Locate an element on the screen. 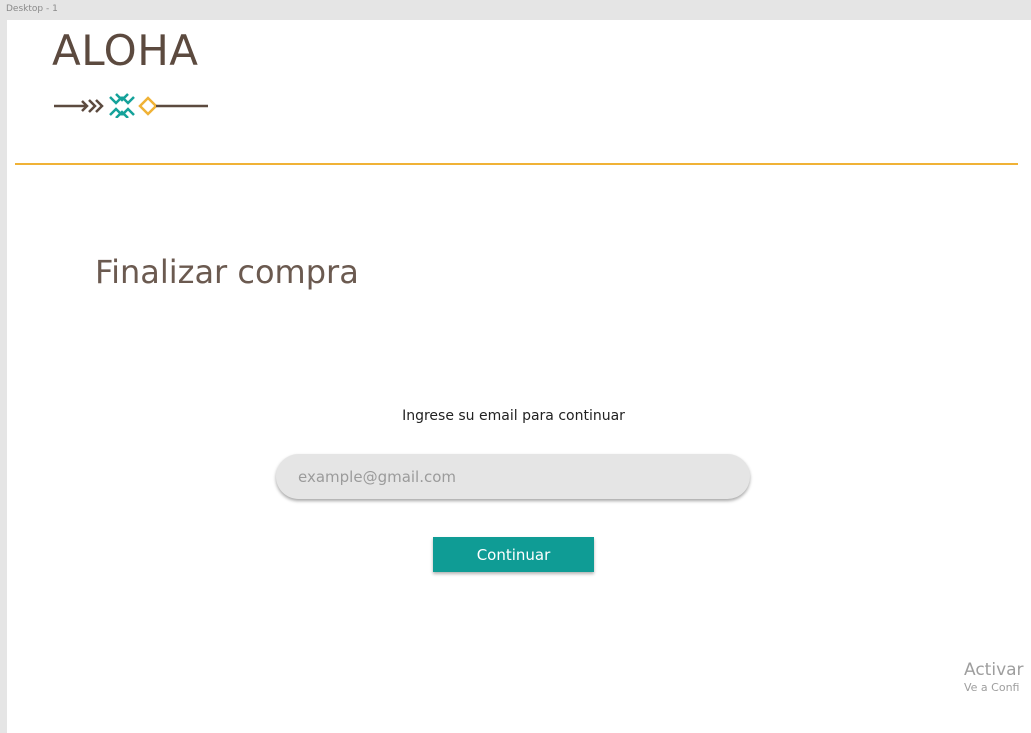 Image resolution: width=1031 pixels, height=733 pixels. email-prompt: Ingrese su email para continuar is located at coordinates (513, 416).